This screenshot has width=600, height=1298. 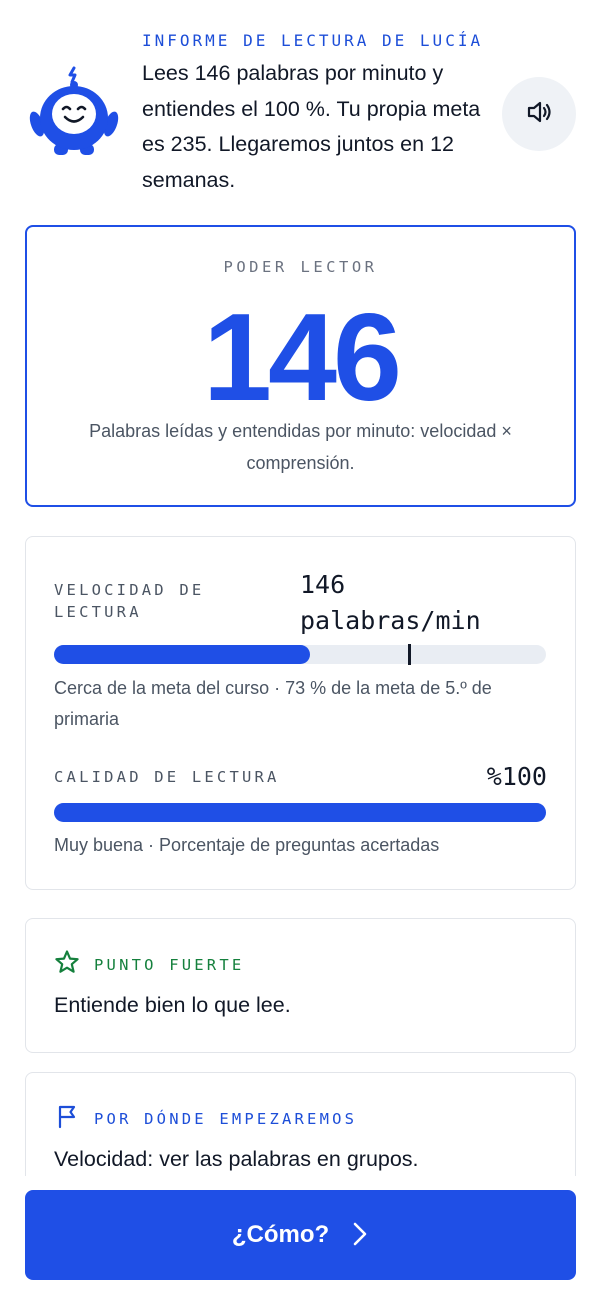 What do you see at coordinates (360, 1235) in the screenshot?
I see `chevron-right-icon` at bounding box center [360, 1235].